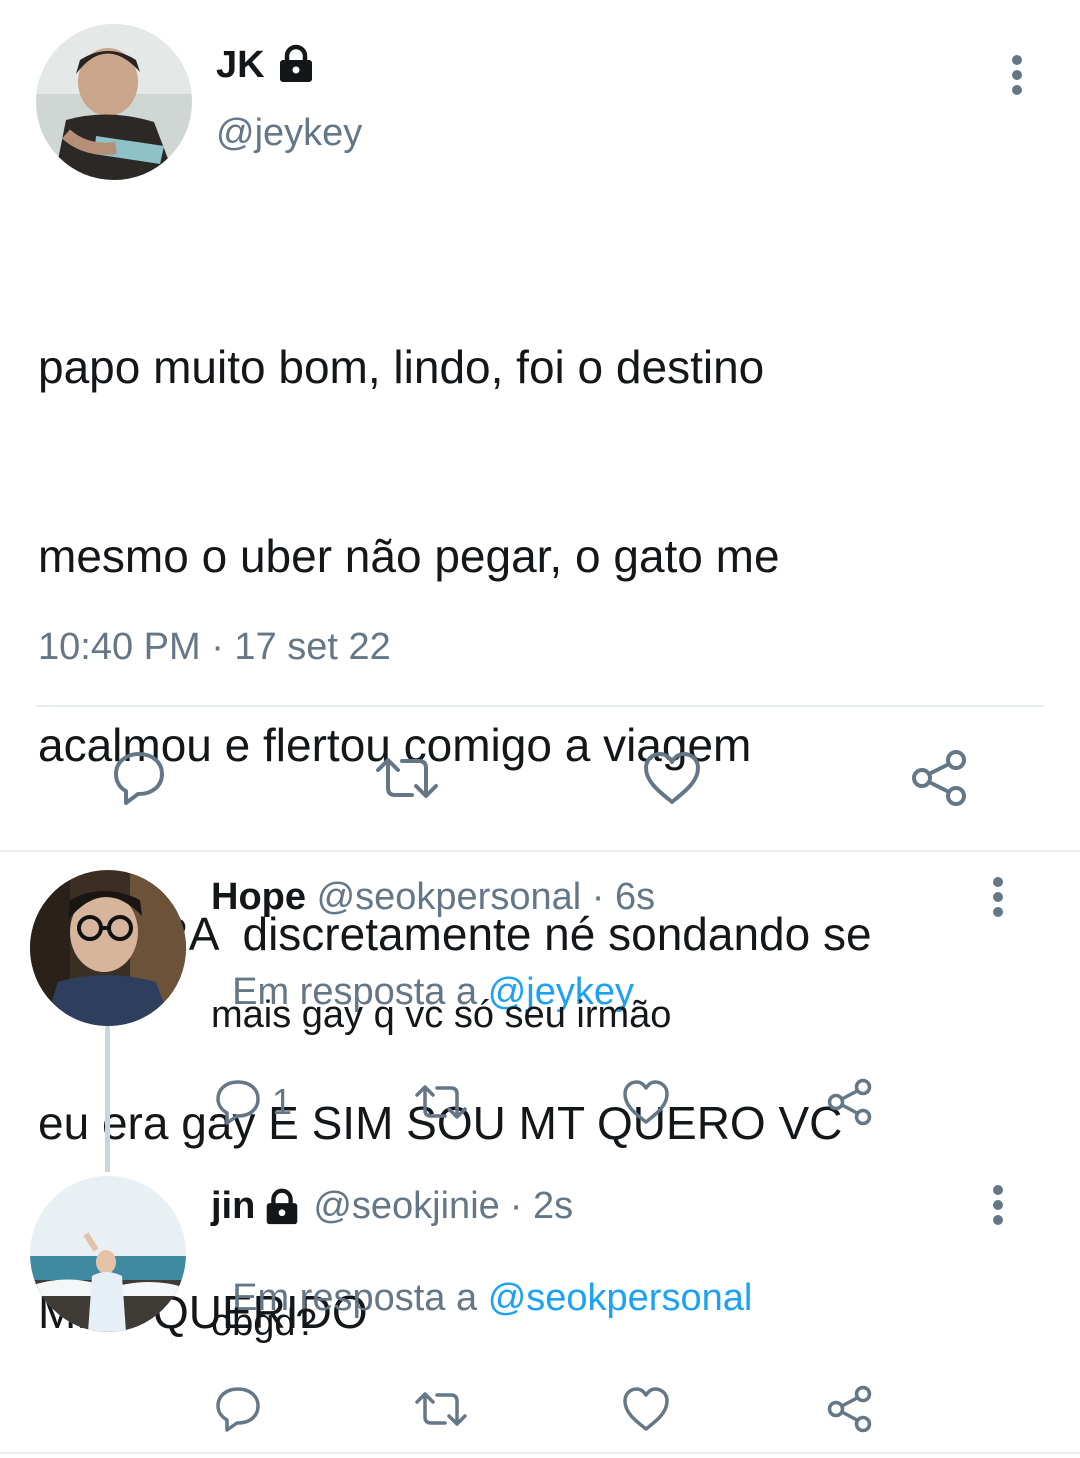  Describe the element at coordinates (264, 1323) in the screenshot. I see `reply-text: obgd?` at that location.